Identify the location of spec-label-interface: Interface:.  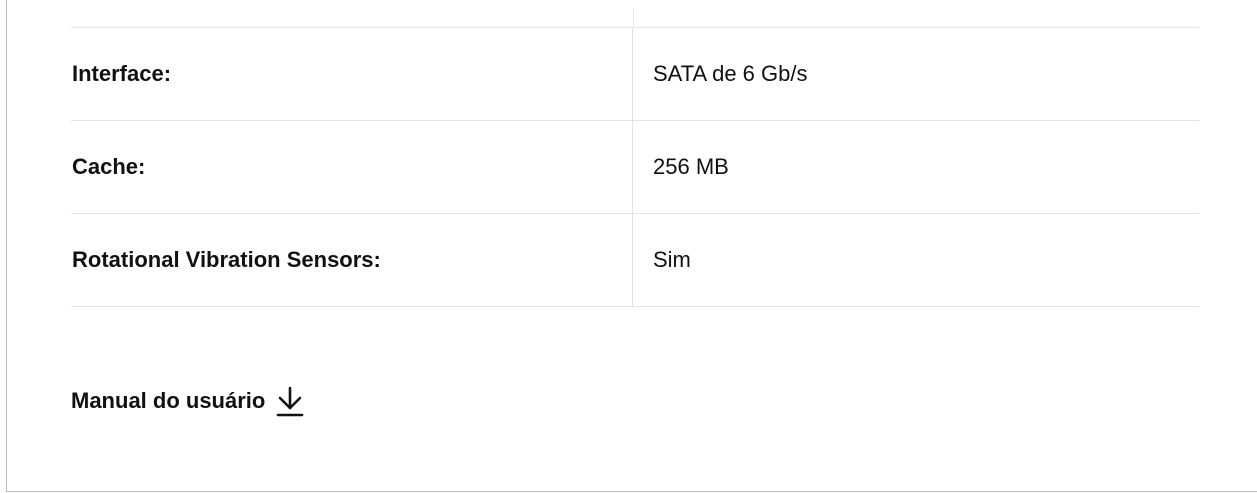
(352, 74).